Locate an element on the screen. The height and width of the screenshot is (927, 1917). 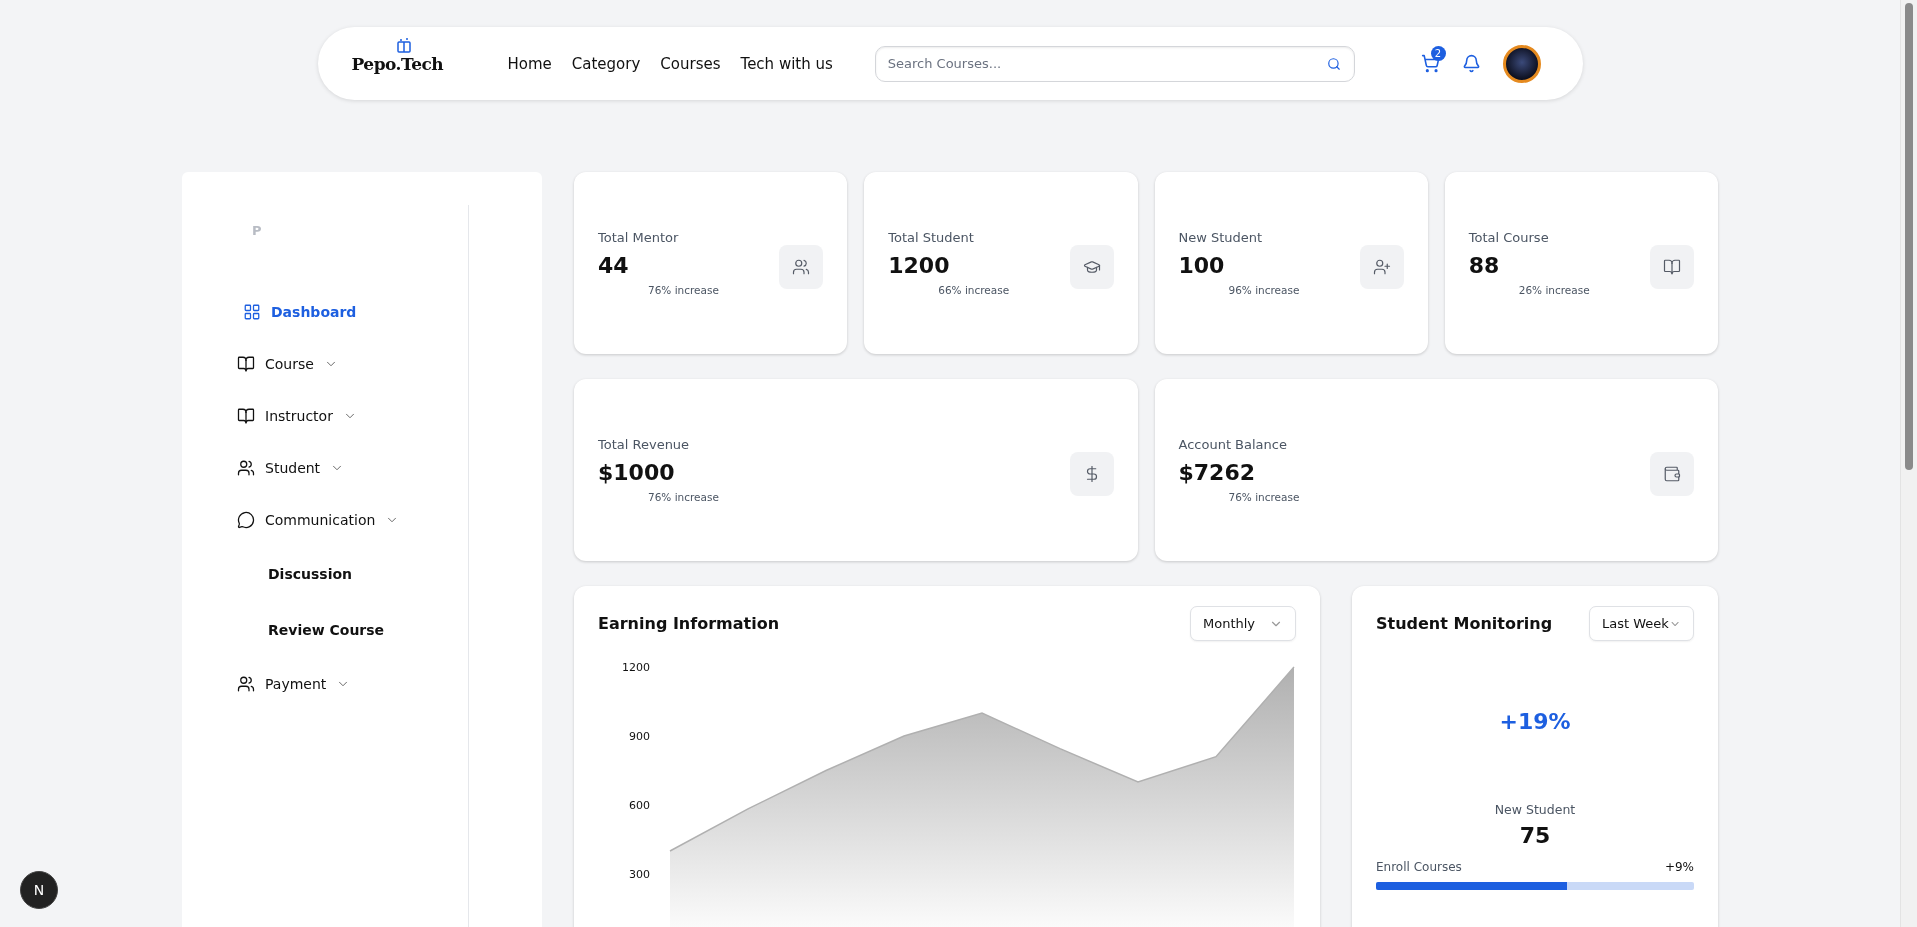
progress-reading: +9% is located at coordinates (1679, 867).